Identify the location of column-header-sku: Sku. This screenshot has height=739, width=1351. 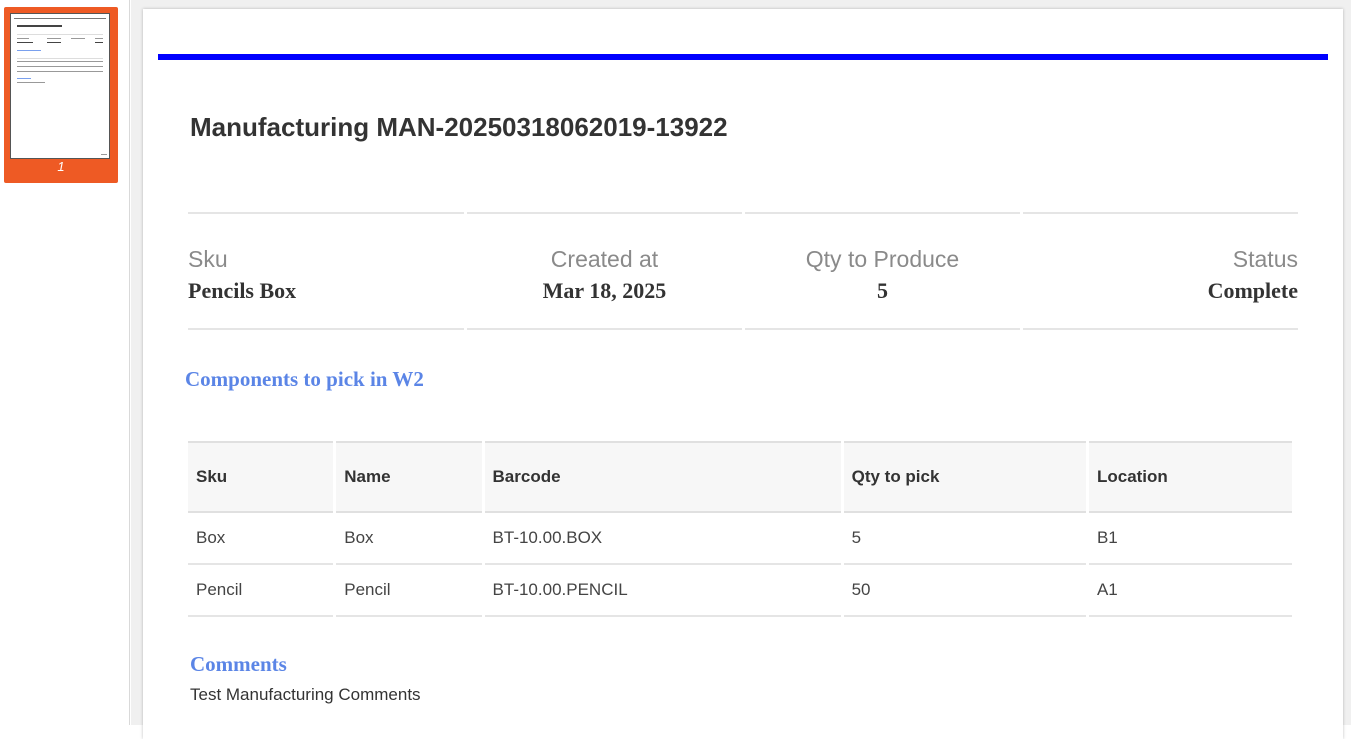
(261, 477).